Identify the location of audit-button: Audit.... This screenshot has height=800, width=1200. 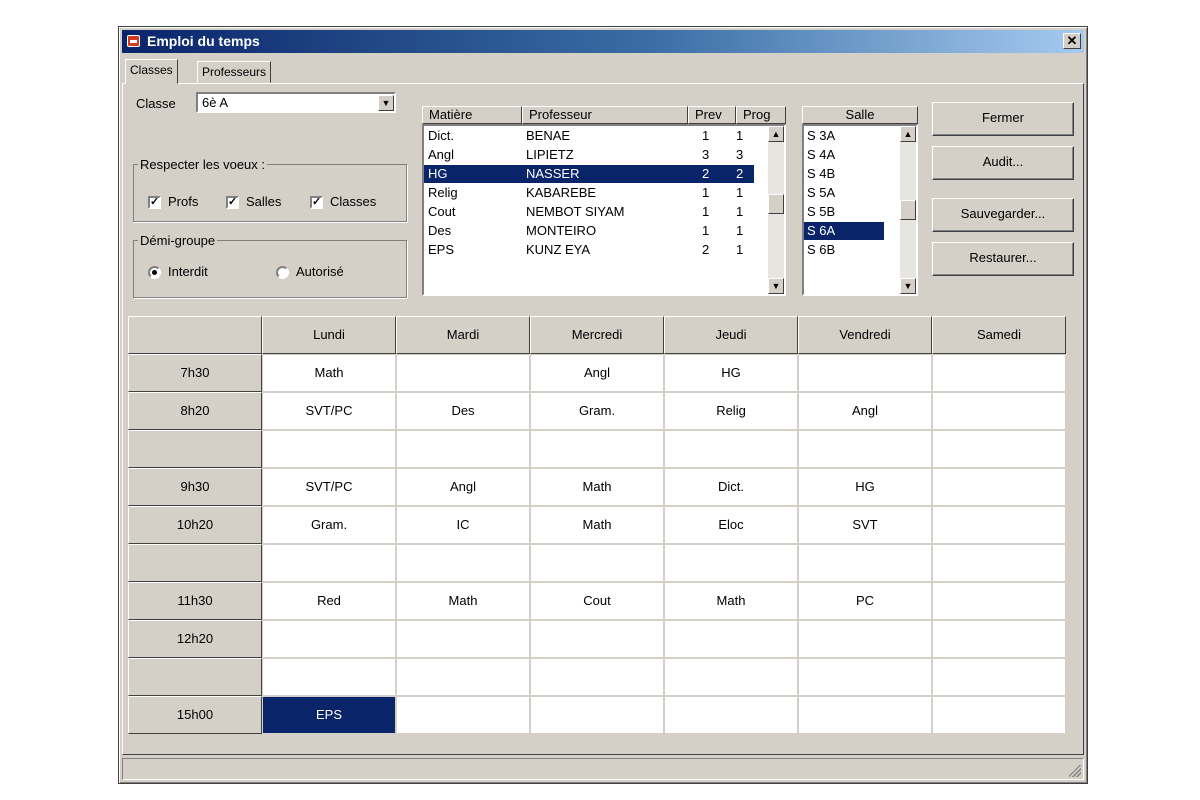
(1003, 163).